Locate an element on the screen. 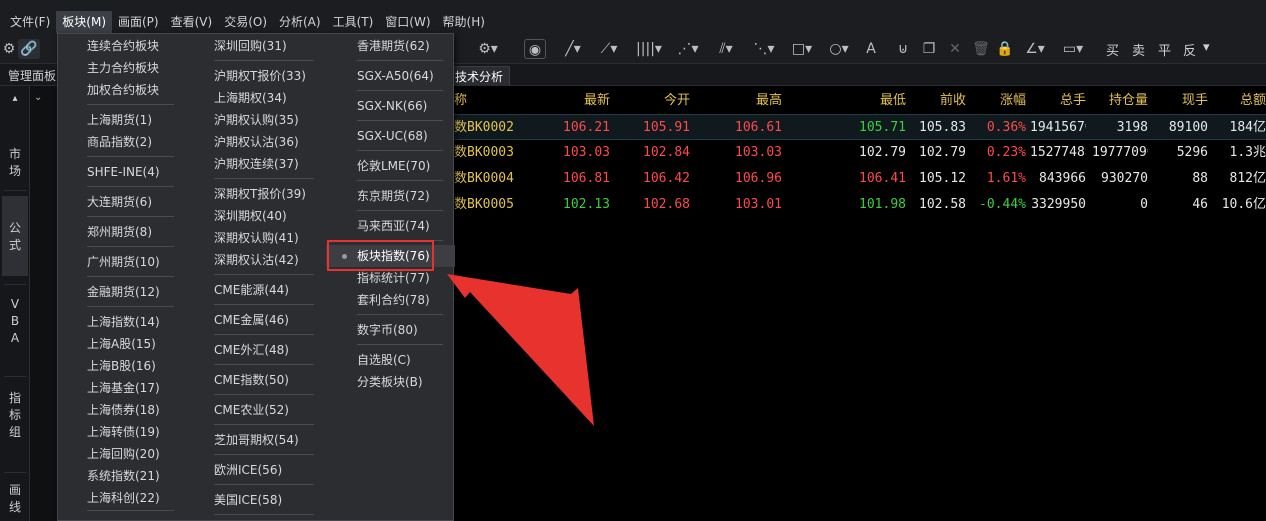 The width and height of the screenshot is (1266, 521). menu-item-col1-15: 上海转债(19) is located at coordinates (122, 432).